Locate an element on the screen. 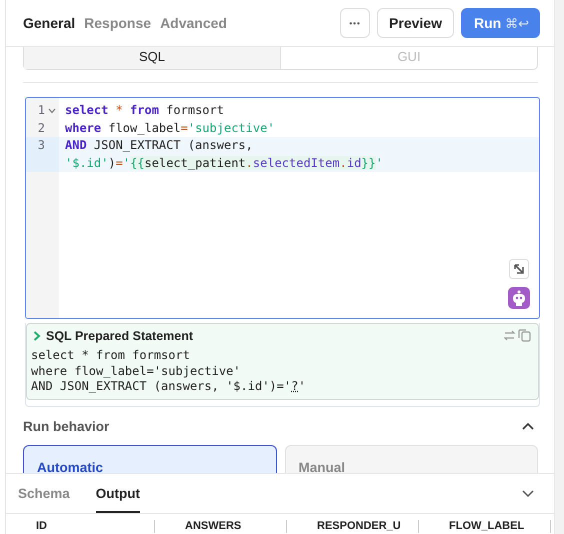  preview-button: Preview is located at coordinates (415, 23).